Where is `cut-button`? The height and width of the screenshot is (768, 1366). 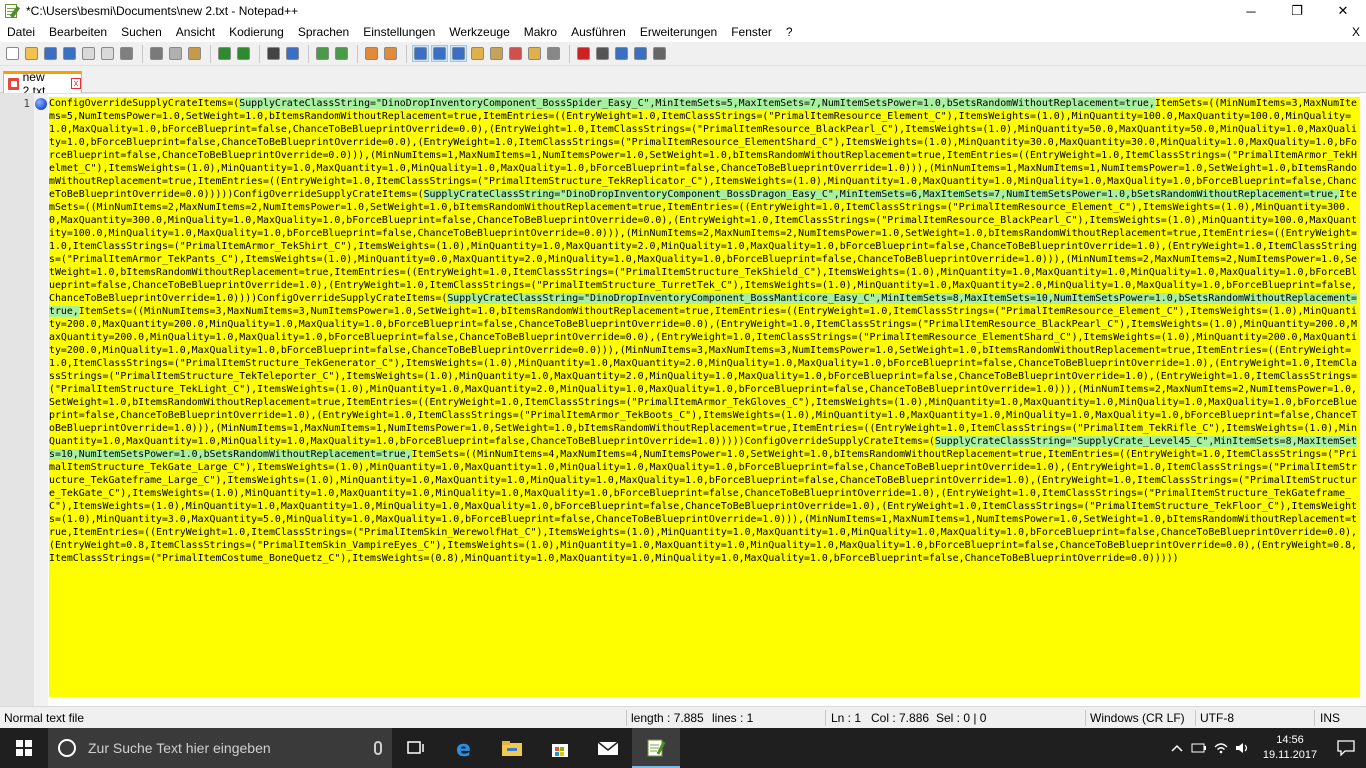 cut-button is located at coordinates (156, 53).